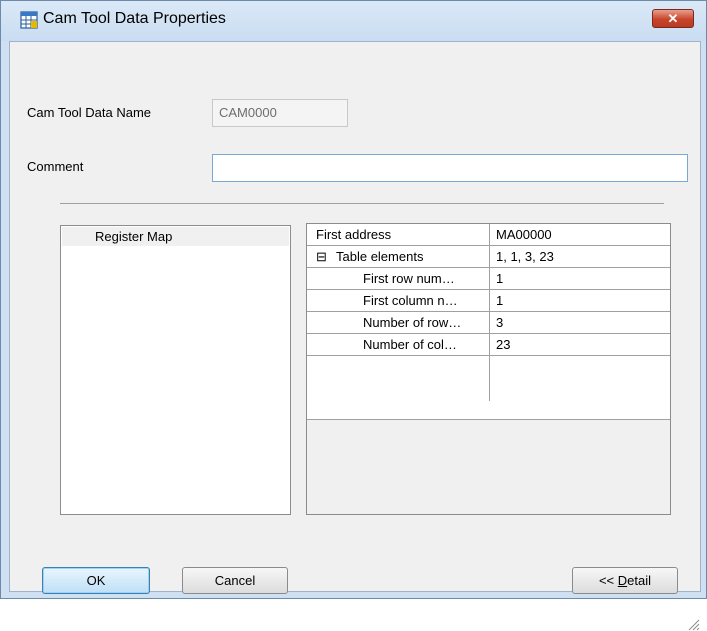 This screenshot has height=631, width=707. Describe the element at coordinates (398, 234) in the screenshot. I see `property-name: First address` at that location.